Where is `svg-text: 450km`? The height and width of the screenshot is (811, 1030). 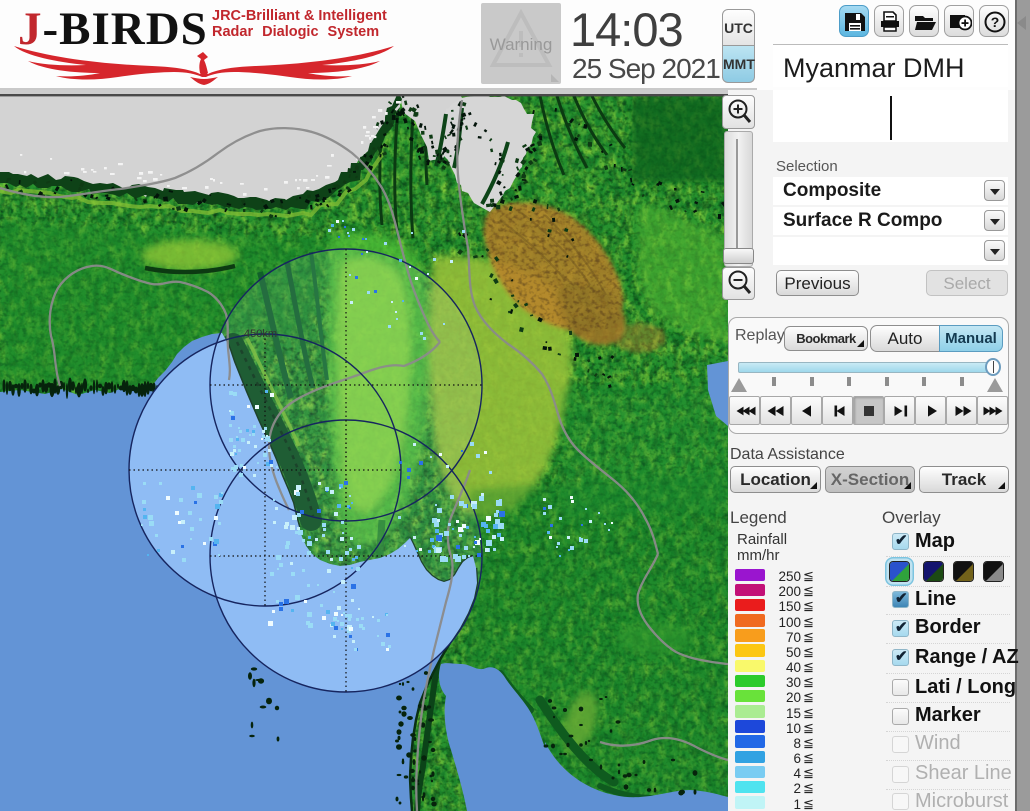
svg-text: 450km is located at coordinates (260, 334).